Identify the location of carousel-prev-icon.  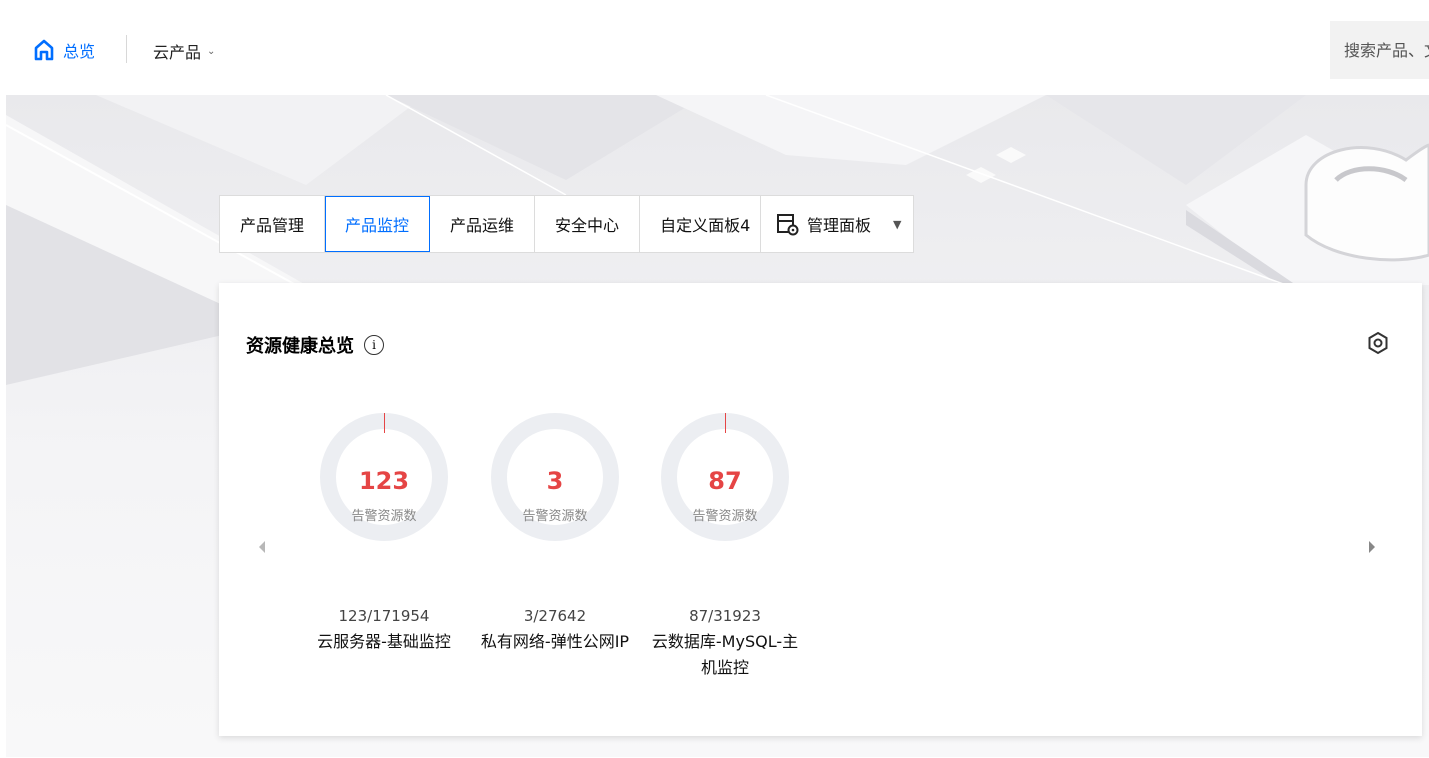
(262, 547).